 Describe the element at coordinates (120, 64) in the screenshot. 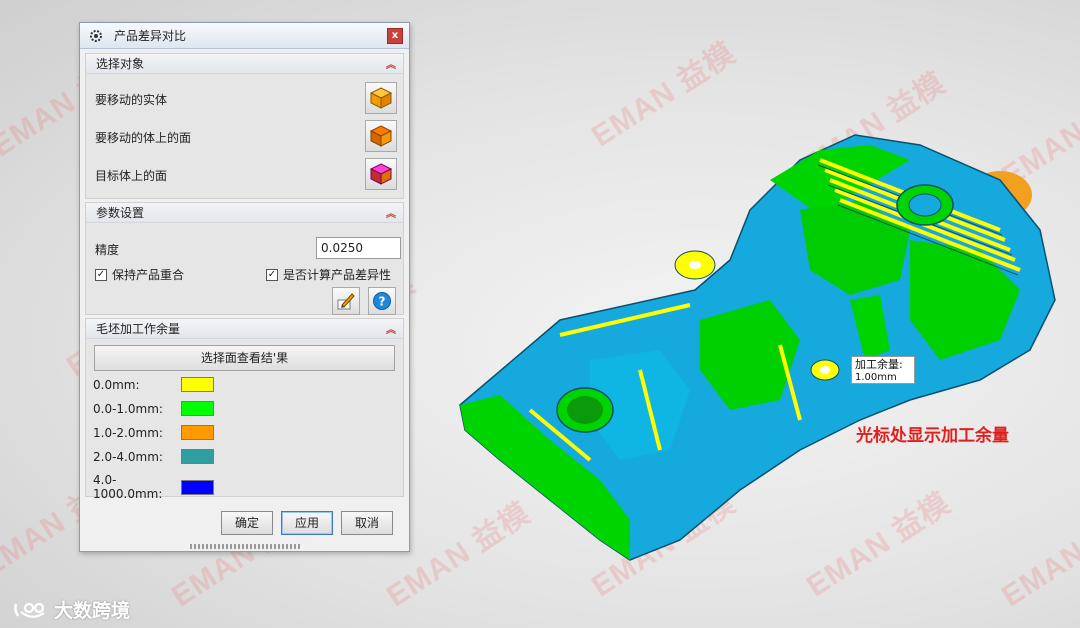

I see `section-title: 选择对象` at that location.